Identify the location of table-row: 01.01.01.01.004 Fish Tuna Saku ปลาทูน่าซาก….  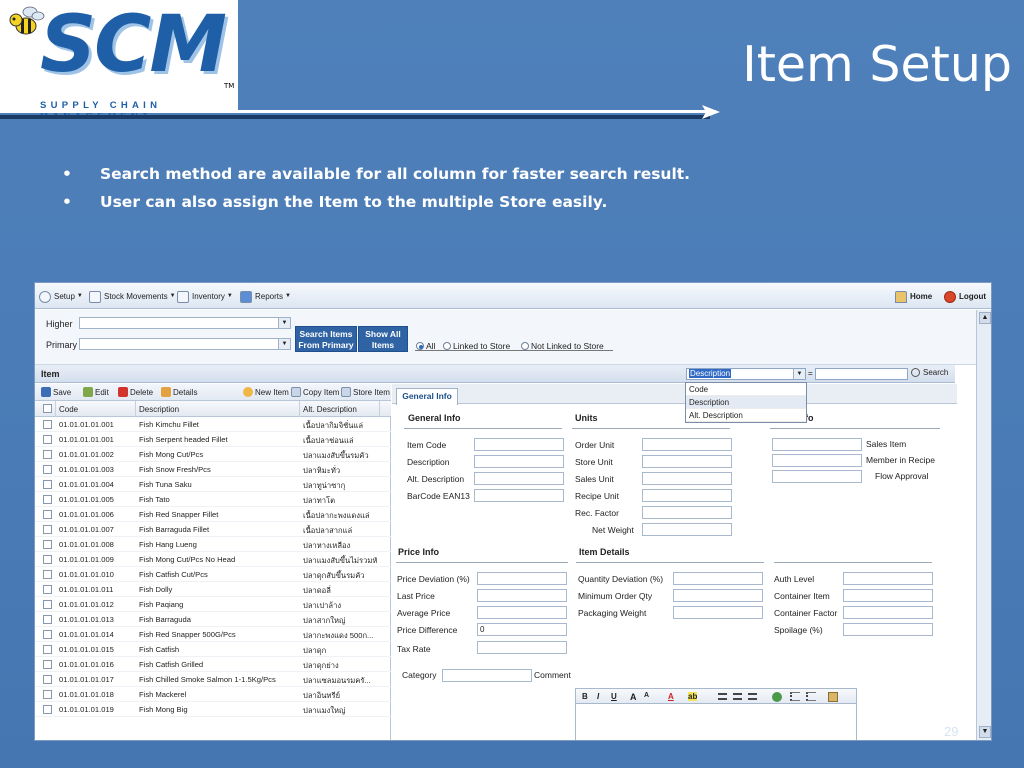
(213, 484).